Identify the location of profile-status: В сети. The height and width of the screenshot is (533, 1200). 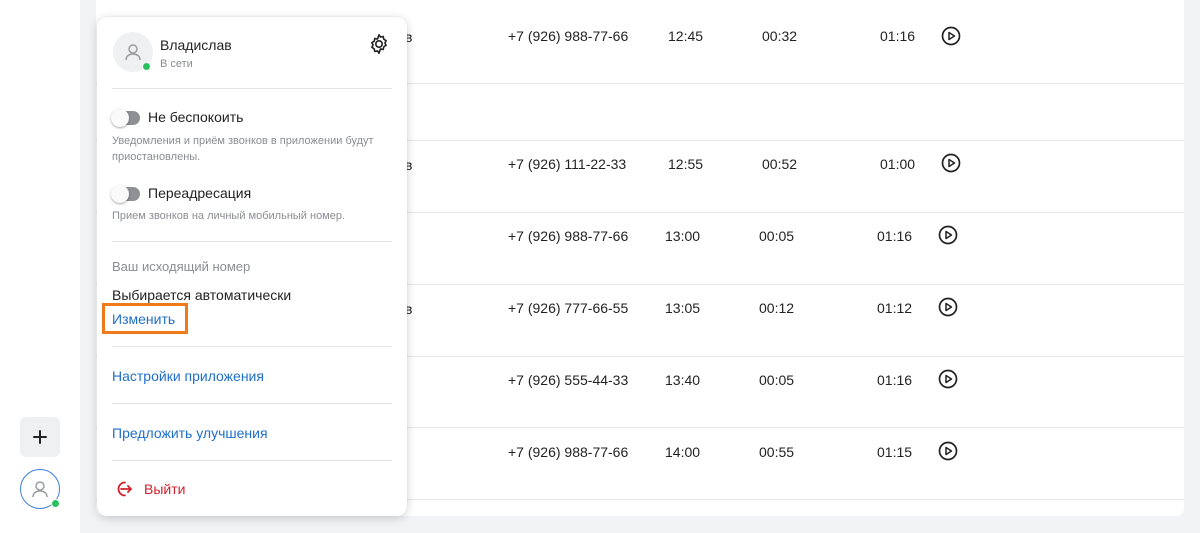
(176, 64).